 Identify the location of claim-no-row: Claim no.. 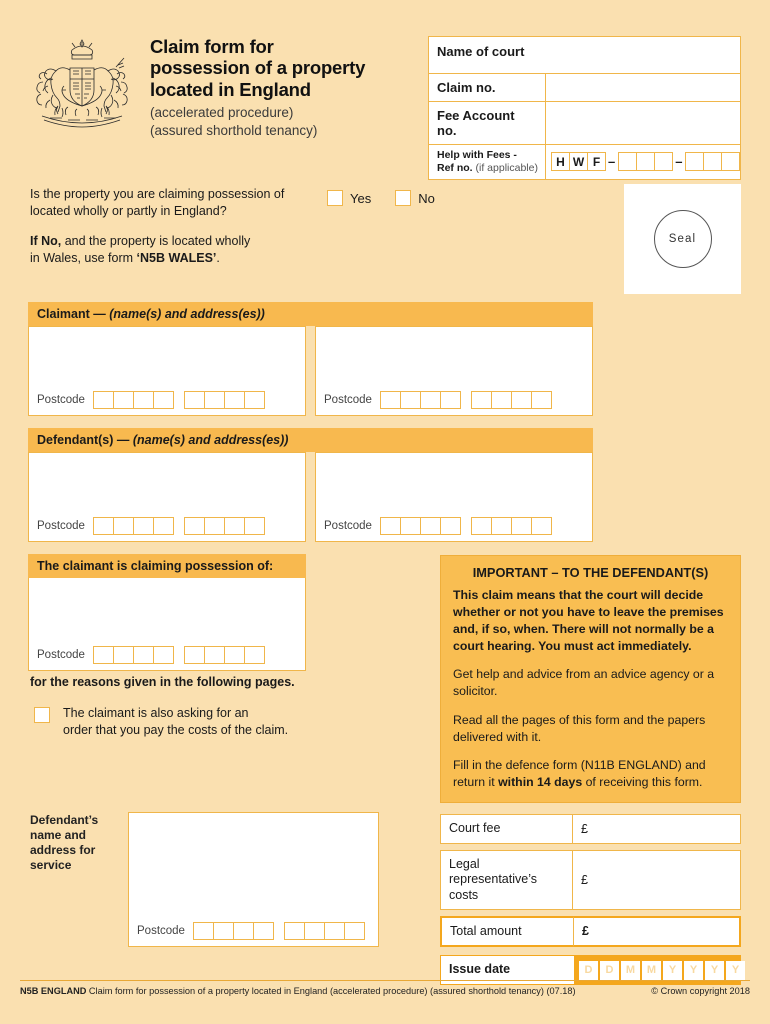
(584, 88).